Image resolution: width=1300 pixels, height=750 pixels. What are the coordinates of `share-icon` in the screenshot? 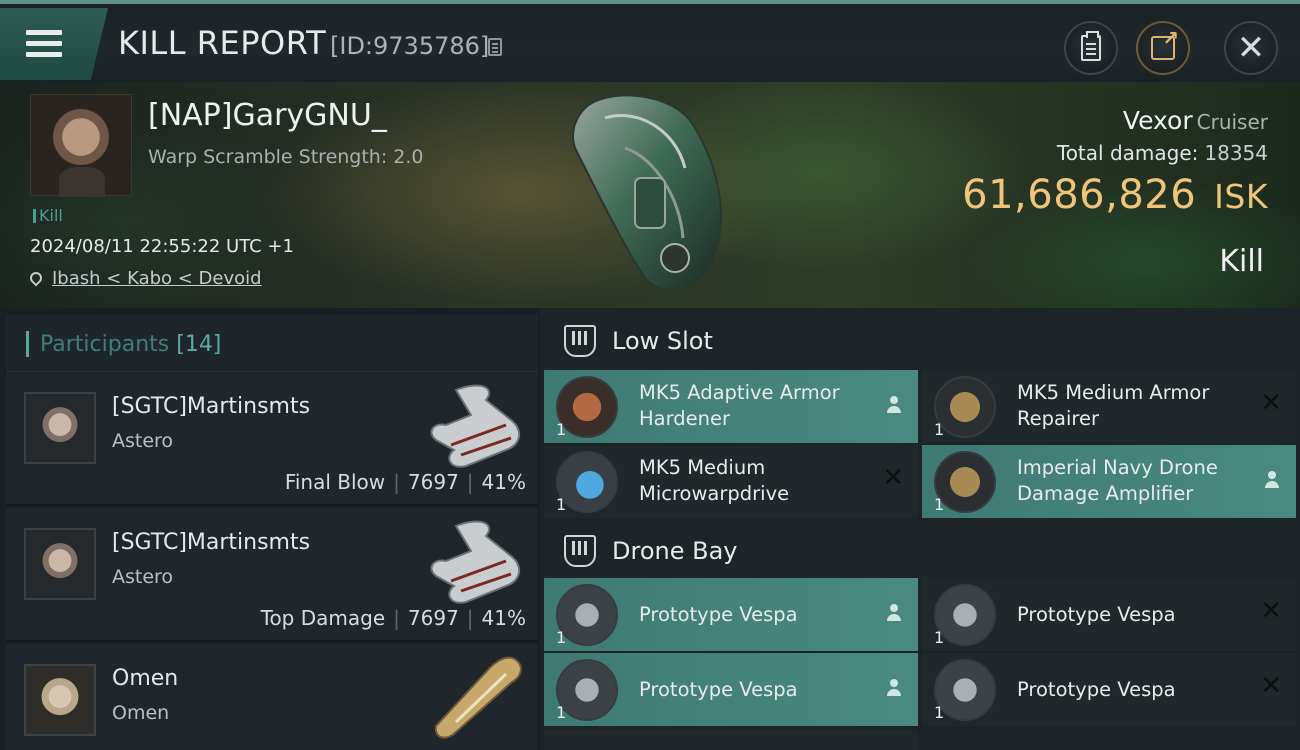 It's located at (1165, 43).